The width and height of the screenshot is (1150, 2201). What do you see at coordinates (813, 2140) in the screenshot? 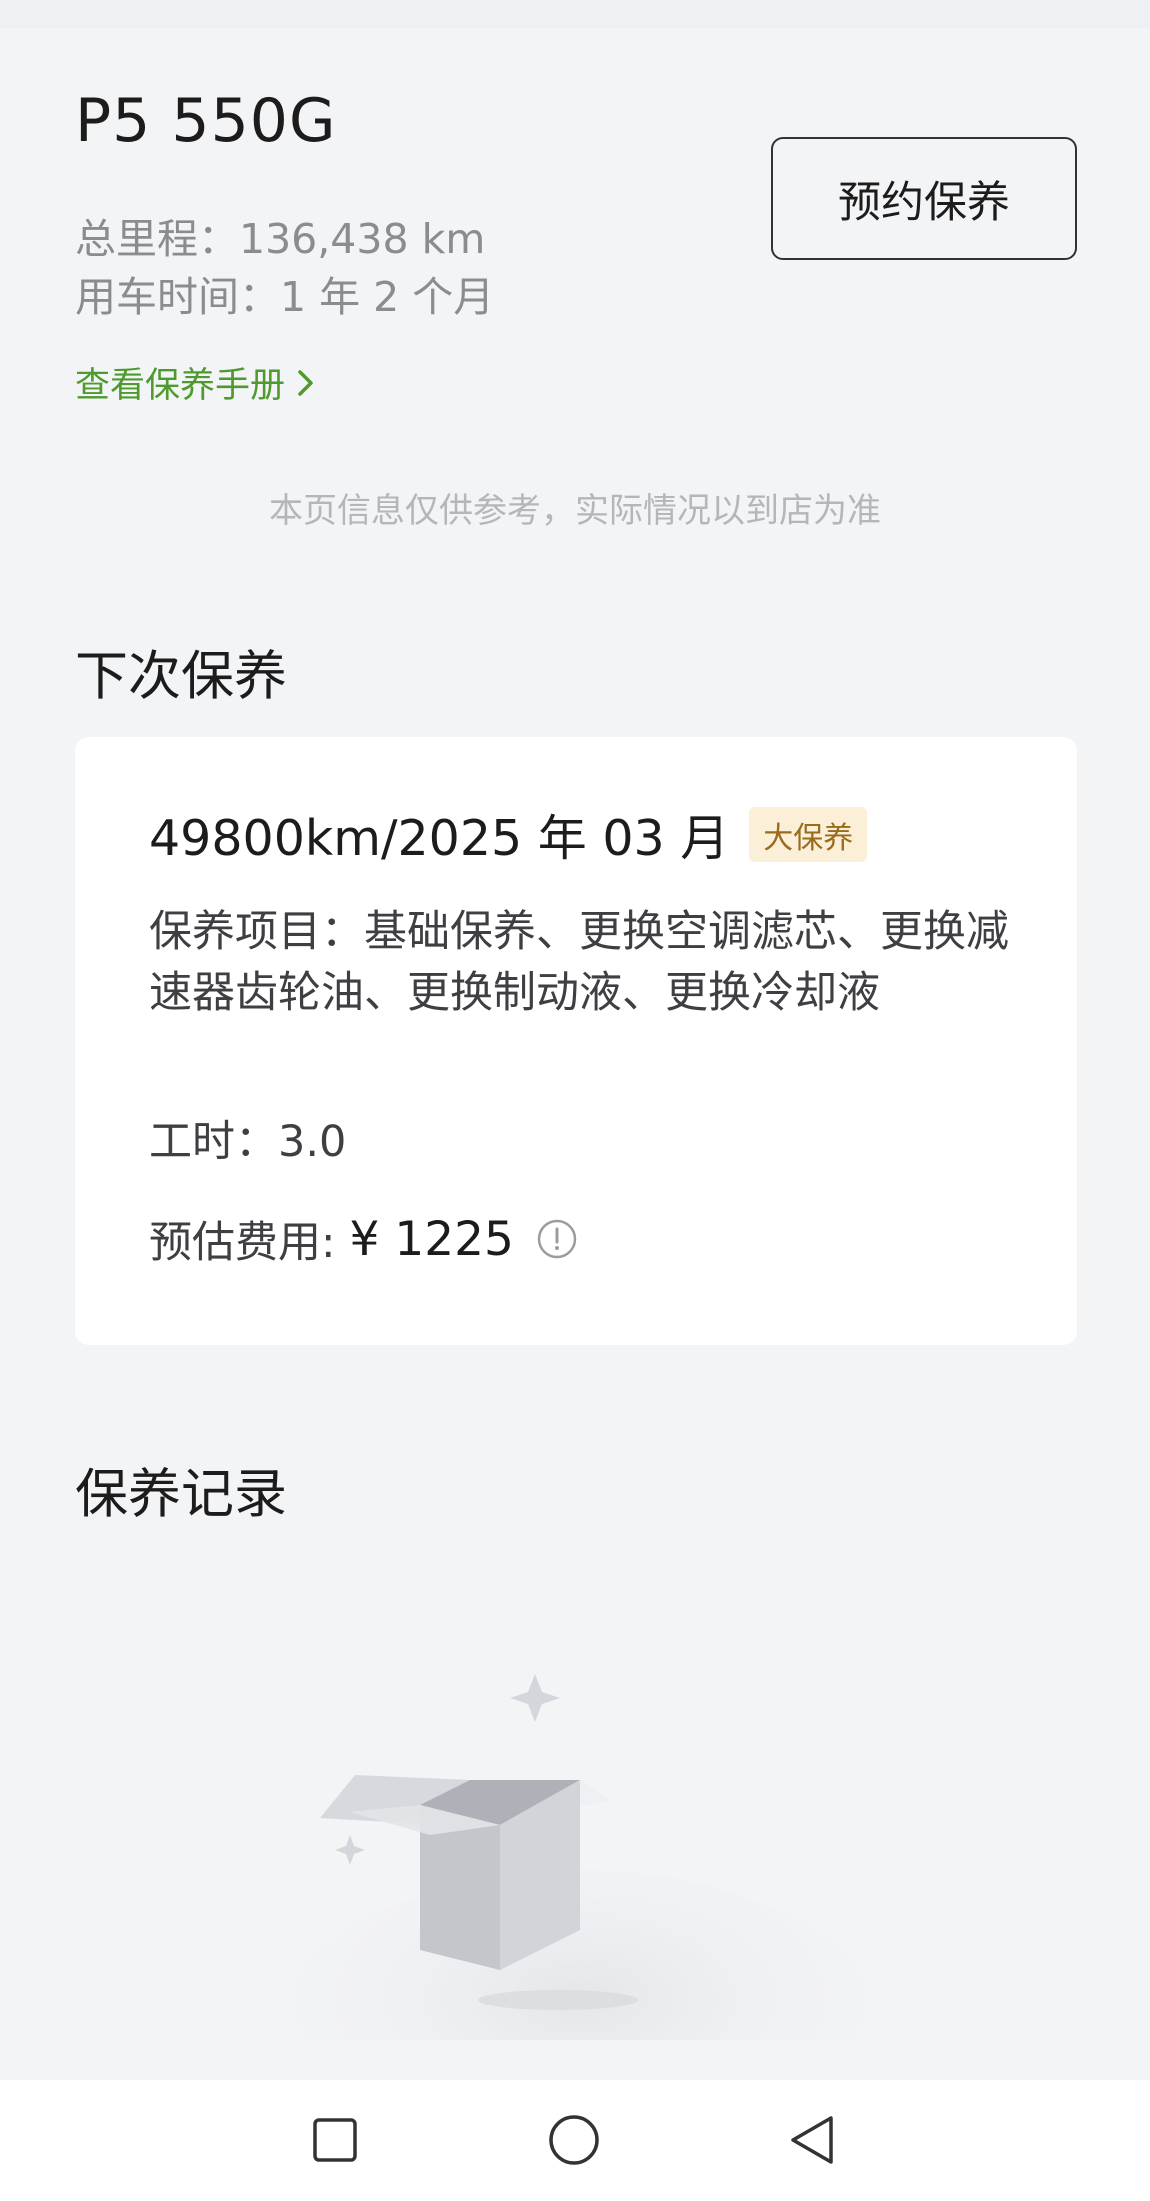
I see `triangle-back-icon` at bounding box center [813, 2140].